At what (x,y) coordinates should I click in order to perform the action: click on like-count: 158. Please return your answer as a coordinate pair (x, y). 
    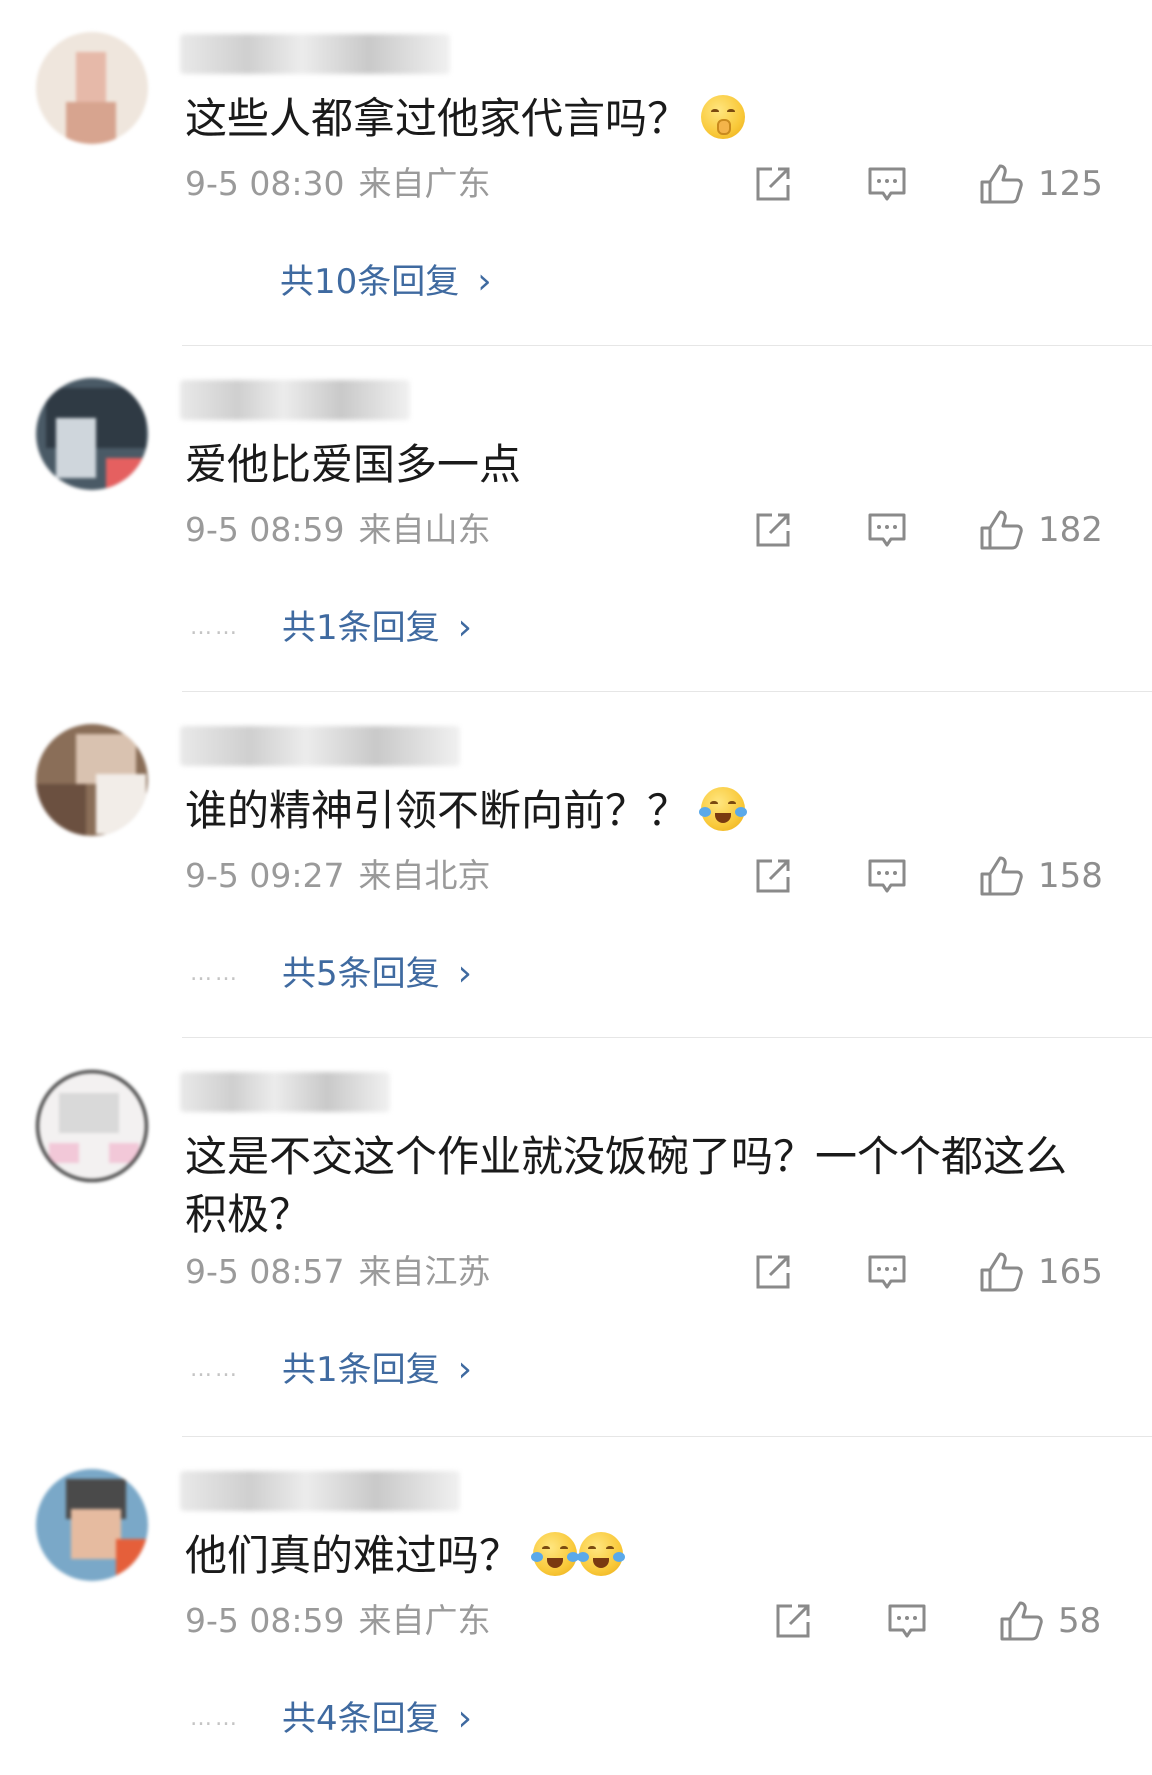
    Looking at the image, I should click on (1070, 876).